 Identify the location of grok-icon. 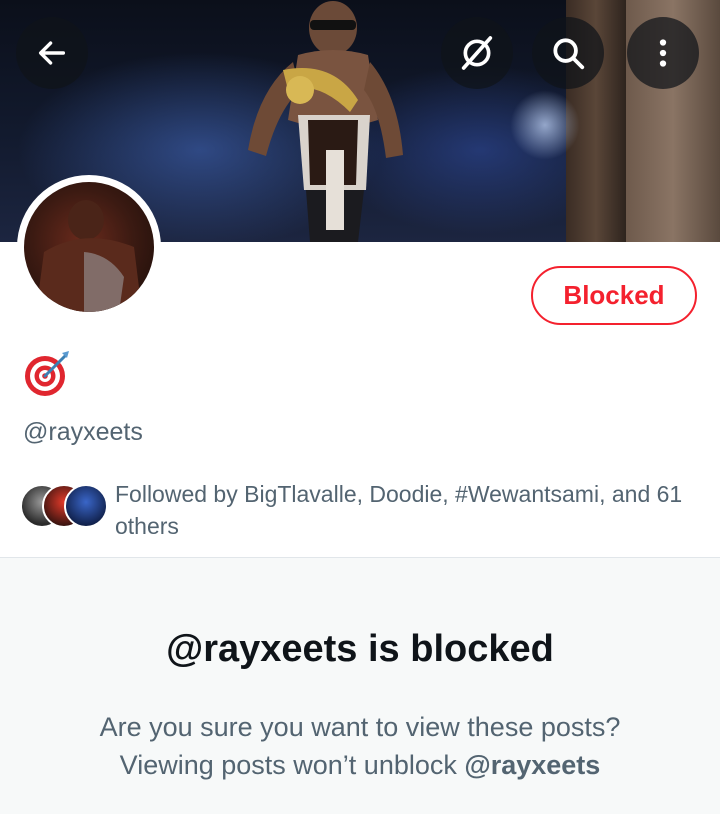
(477, 53).